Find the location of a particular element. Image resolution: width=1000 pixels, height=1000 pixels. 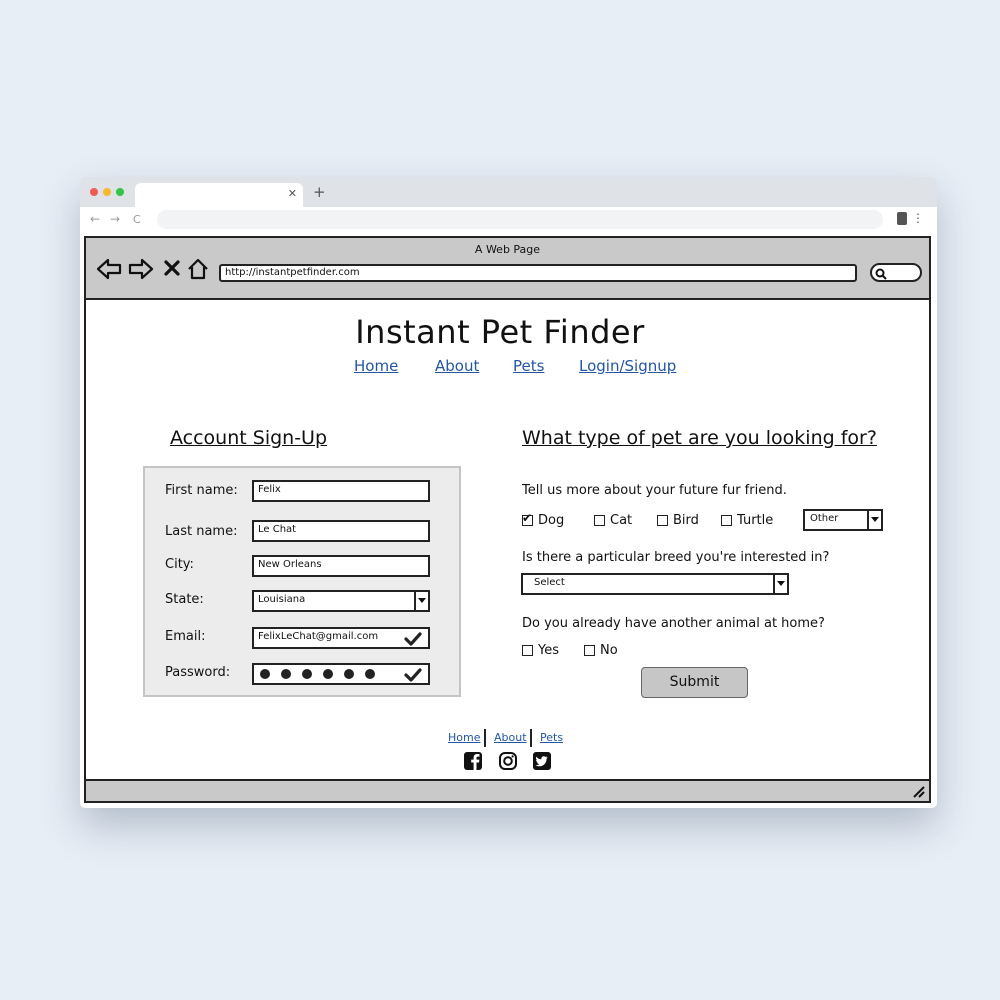

first-name-input: Felix is located at coordinates (341, 491).